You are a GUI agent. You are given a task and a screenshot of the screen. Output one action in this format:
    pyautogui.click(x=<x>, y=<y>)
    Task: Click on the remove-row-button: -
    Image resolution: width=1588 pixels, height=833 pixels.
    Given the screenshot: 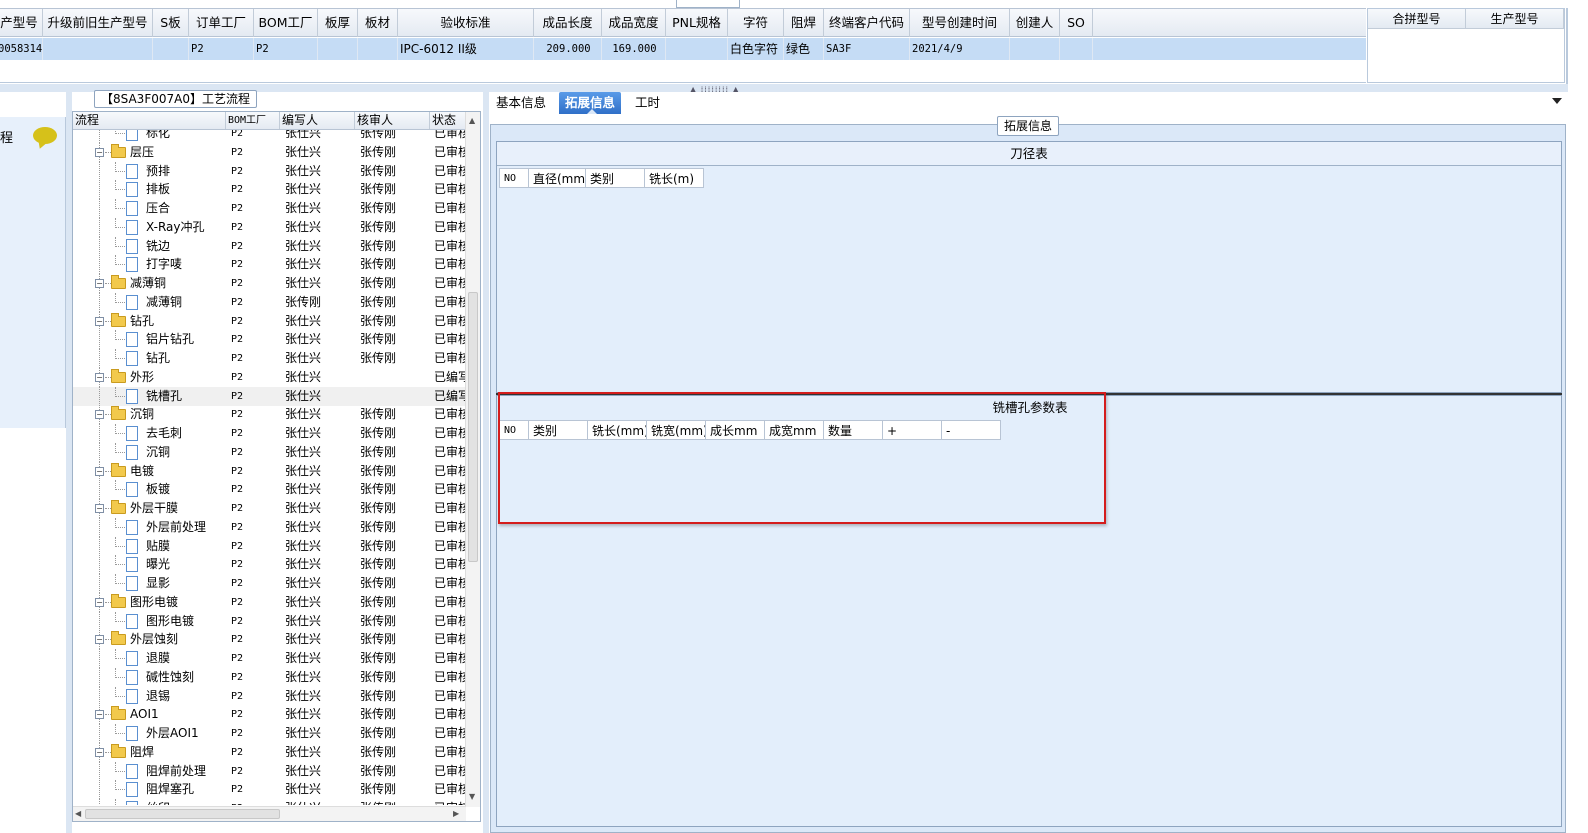 What is the action you would take?
    pyautogui.click(x=971, y=430)
    